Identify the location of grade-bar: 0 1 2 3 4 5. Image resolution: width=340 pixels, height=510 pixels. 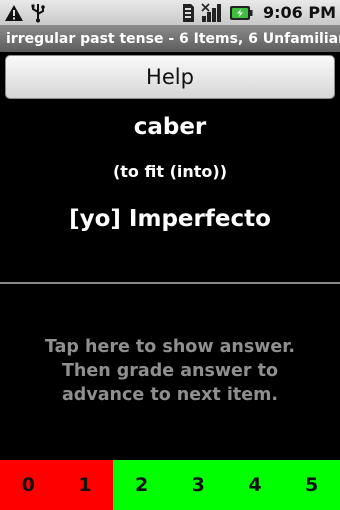
(170, 485).